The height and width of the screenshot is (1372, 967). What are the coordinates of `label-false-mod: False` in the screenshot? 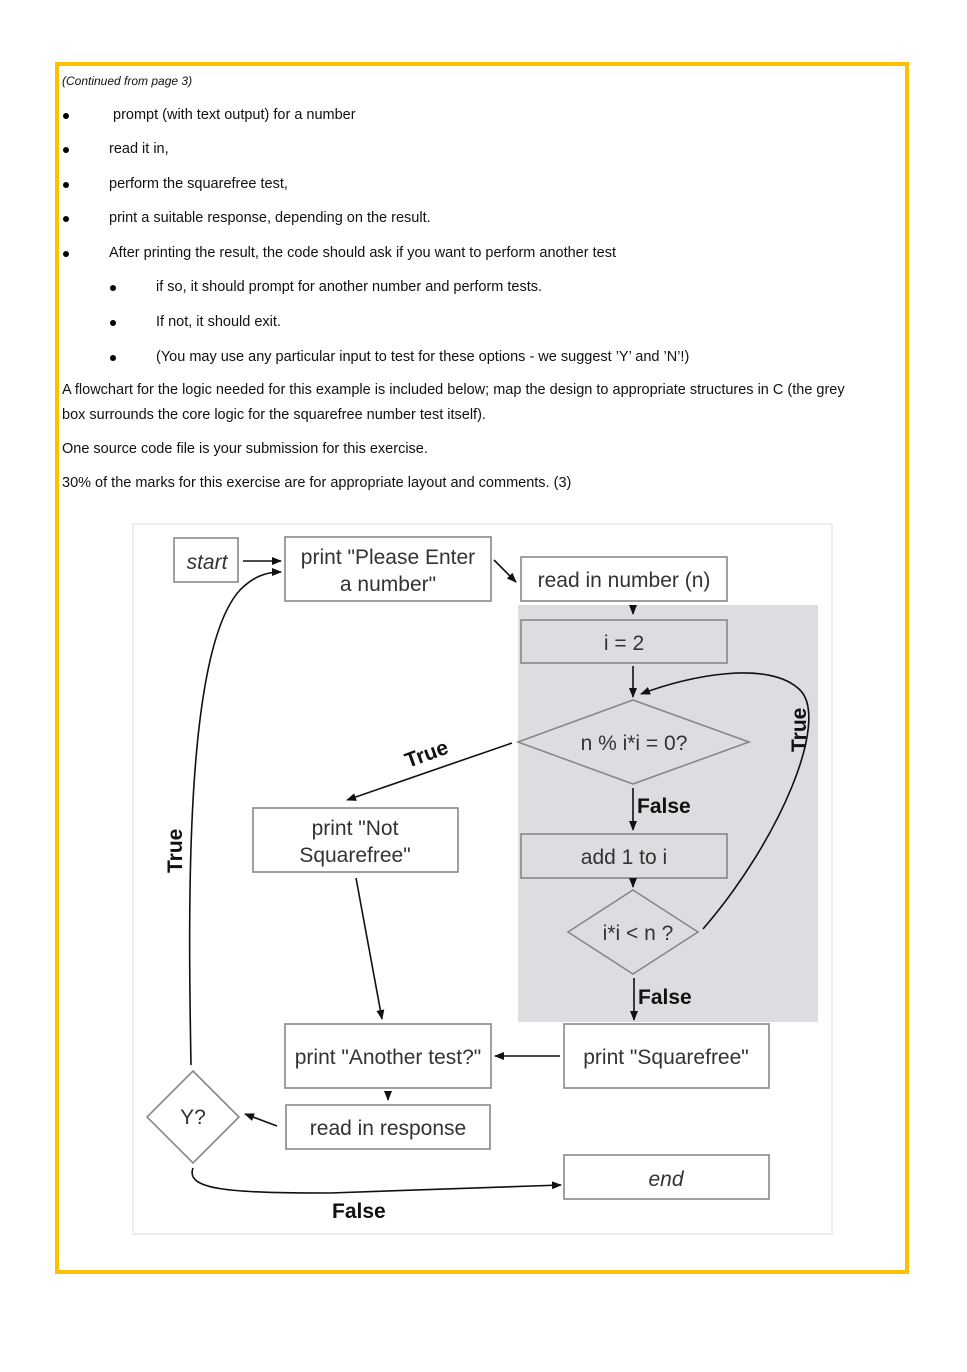 It's located at (664, 806).